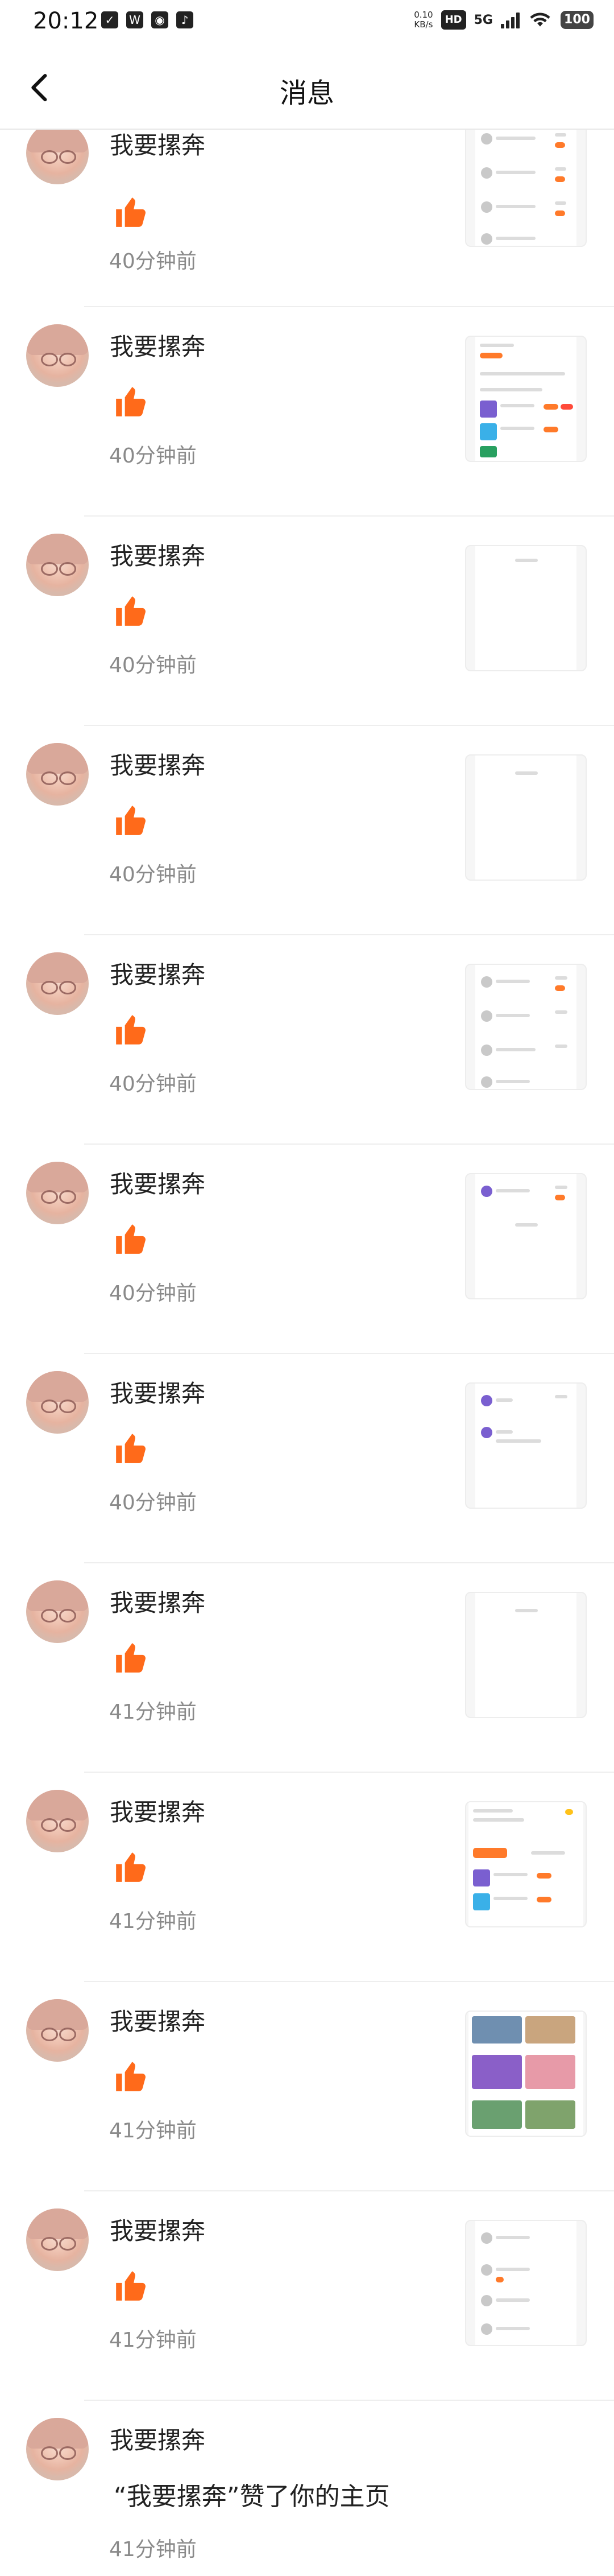  Describe the element at coordinates (252, 2496) in the screenshot. I see `homepage-like-message: “我要摞奔”赞了你的主页` at that location.